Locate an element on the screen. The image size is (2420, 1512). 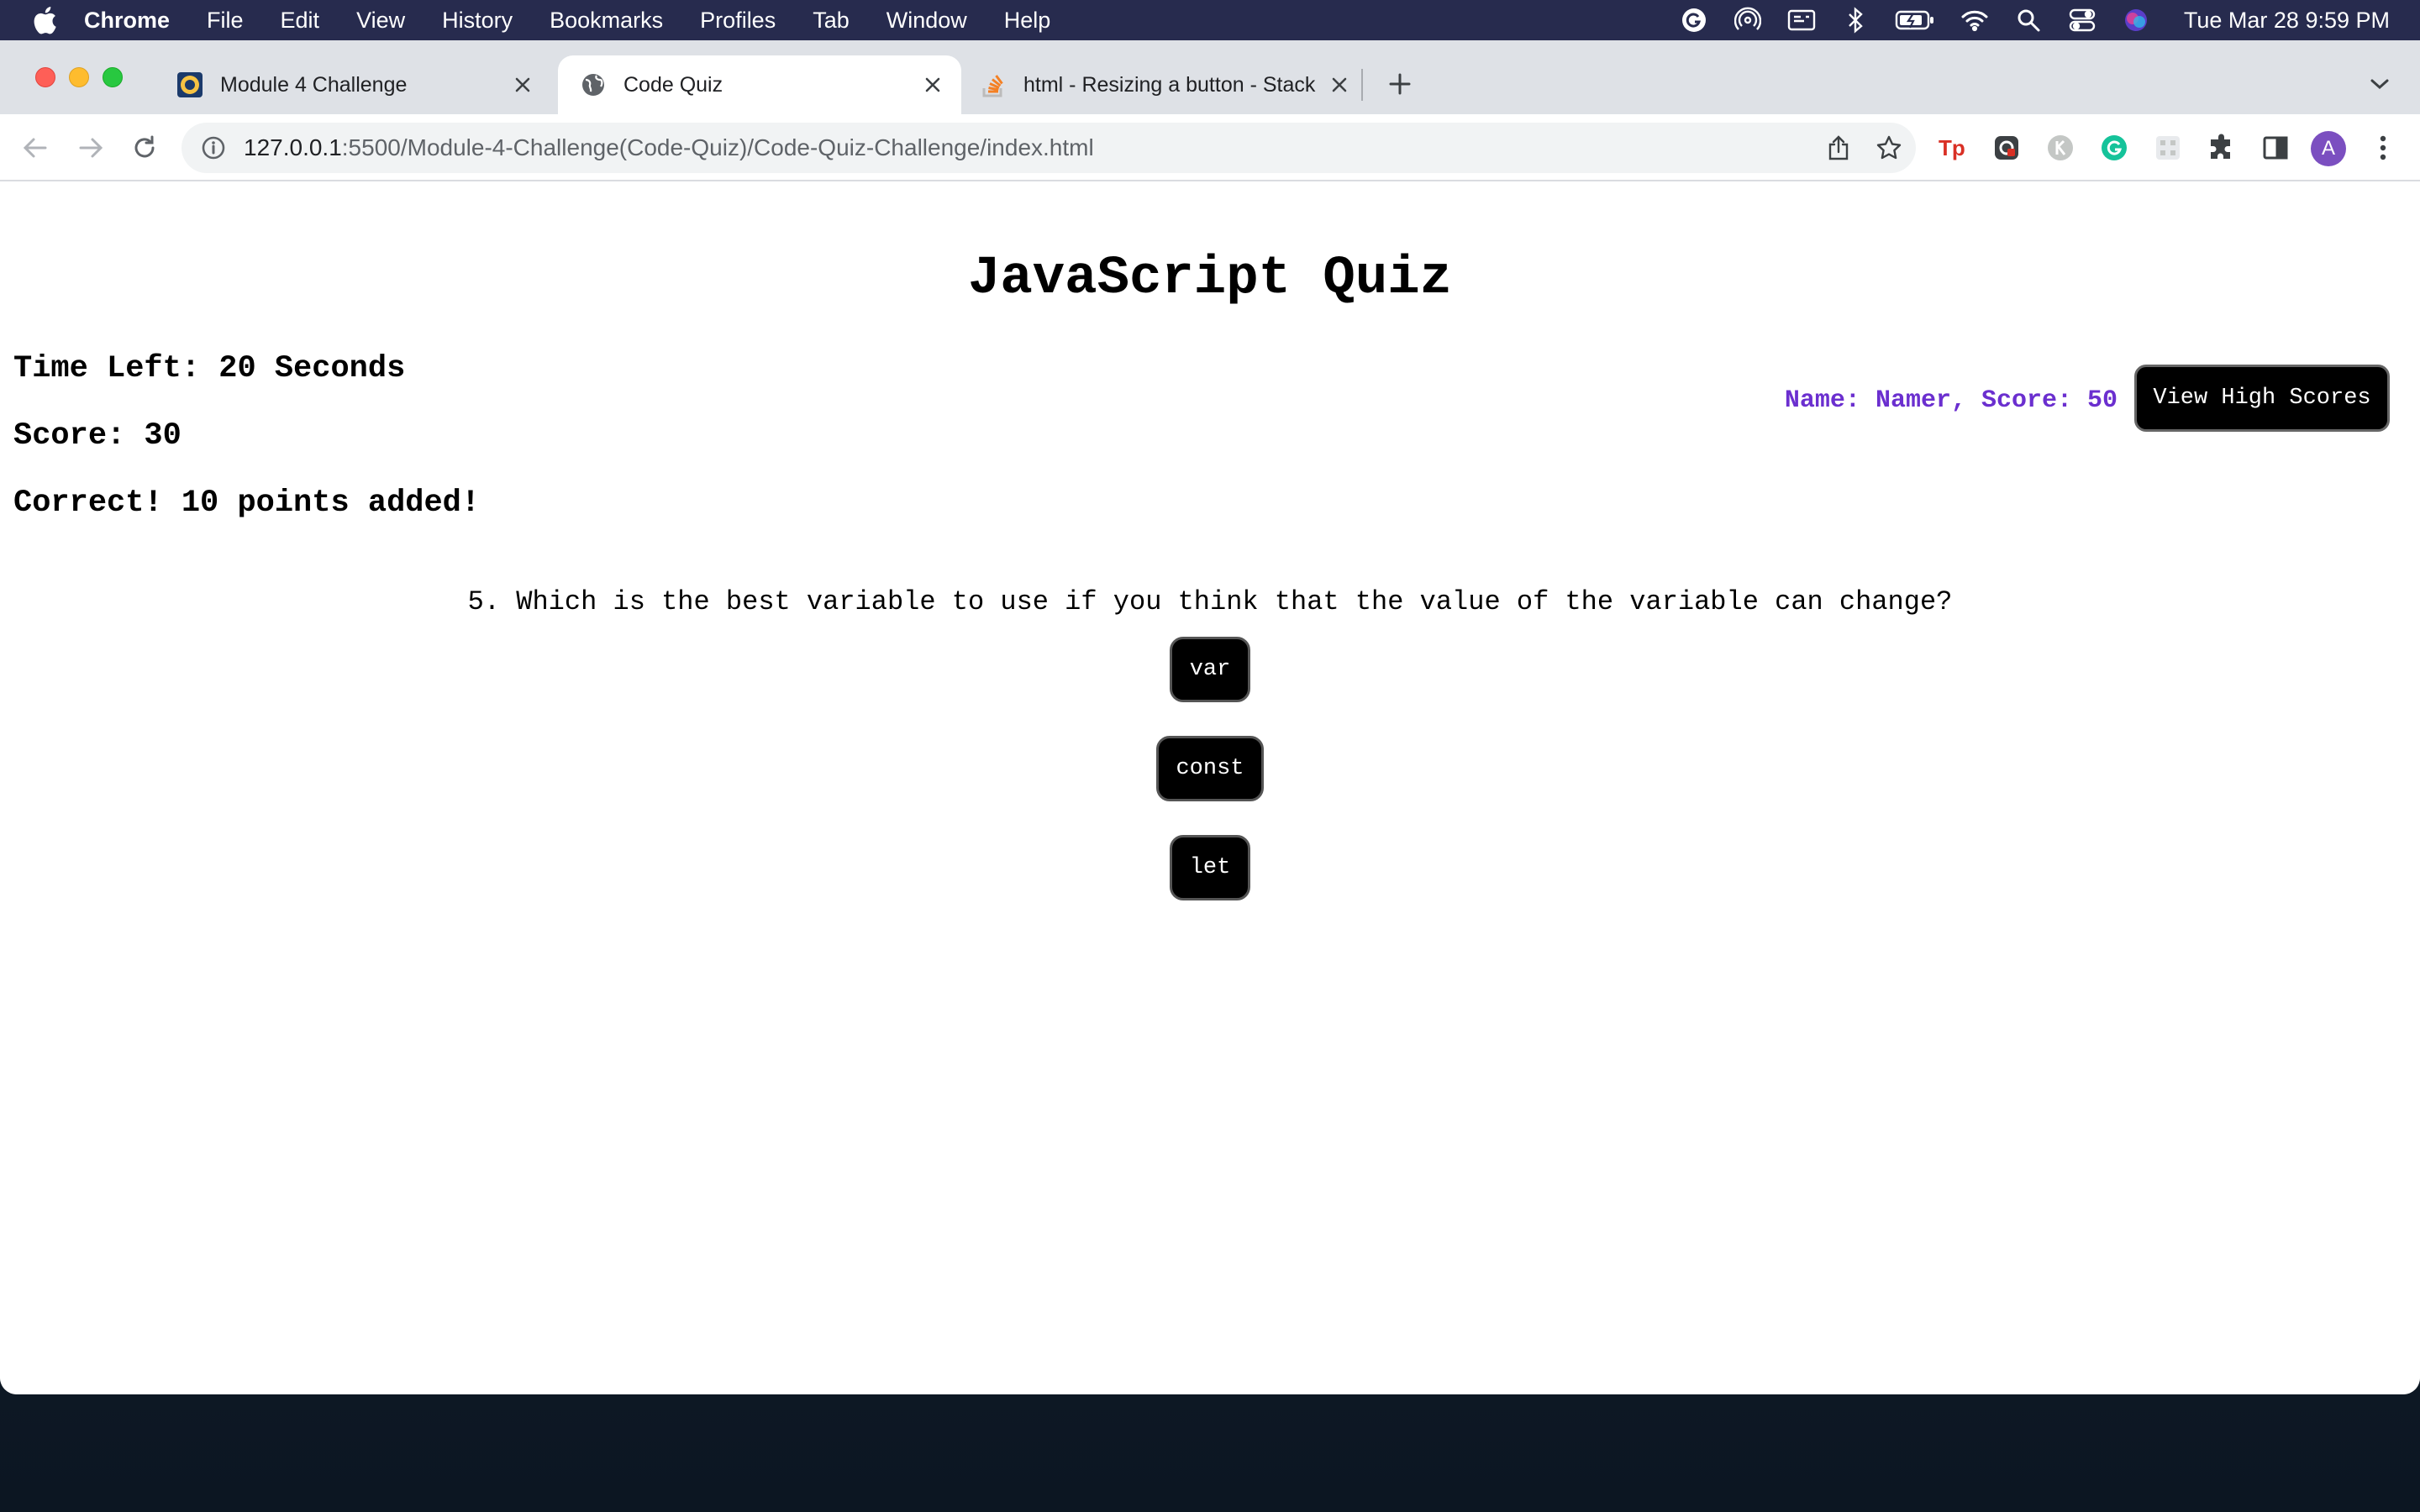
back-arrow-icon is located at coordinates (35, 147).